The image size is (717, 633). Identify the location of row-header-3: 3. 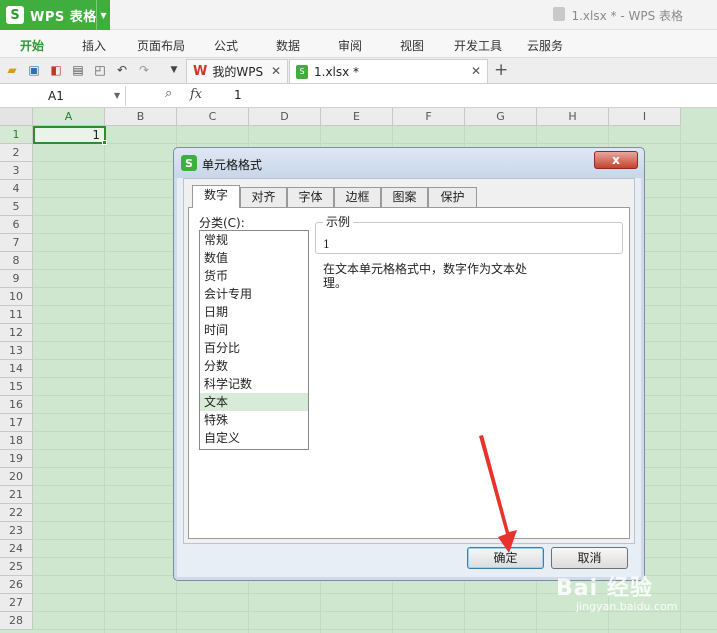
(16, 171).